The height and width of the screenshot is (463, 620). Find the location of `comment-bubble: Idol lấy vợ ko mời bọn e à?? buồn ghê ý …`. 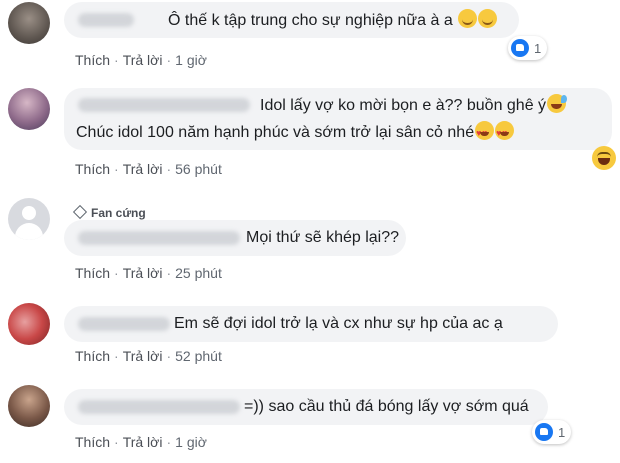

comment-bubble: Idol lấy vợ ko mời bọn e à?? buồn ghê ý … is located at coordinates (338, 119).